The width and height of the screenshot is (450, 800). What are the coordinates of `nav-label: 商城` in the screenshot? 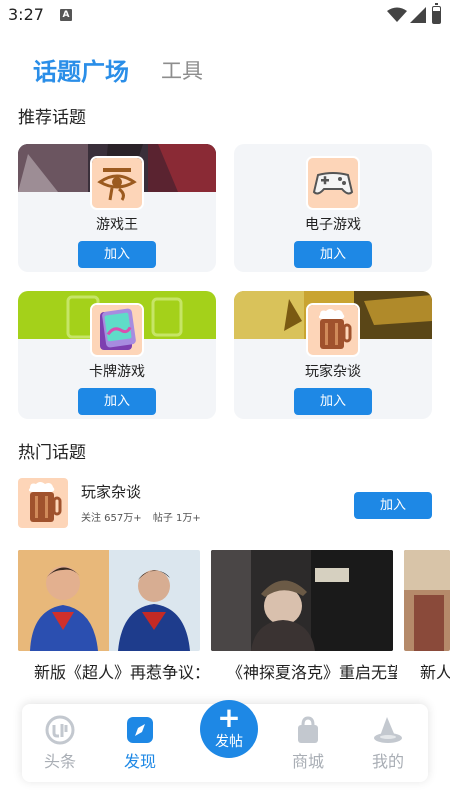 It's located at (307, 761).